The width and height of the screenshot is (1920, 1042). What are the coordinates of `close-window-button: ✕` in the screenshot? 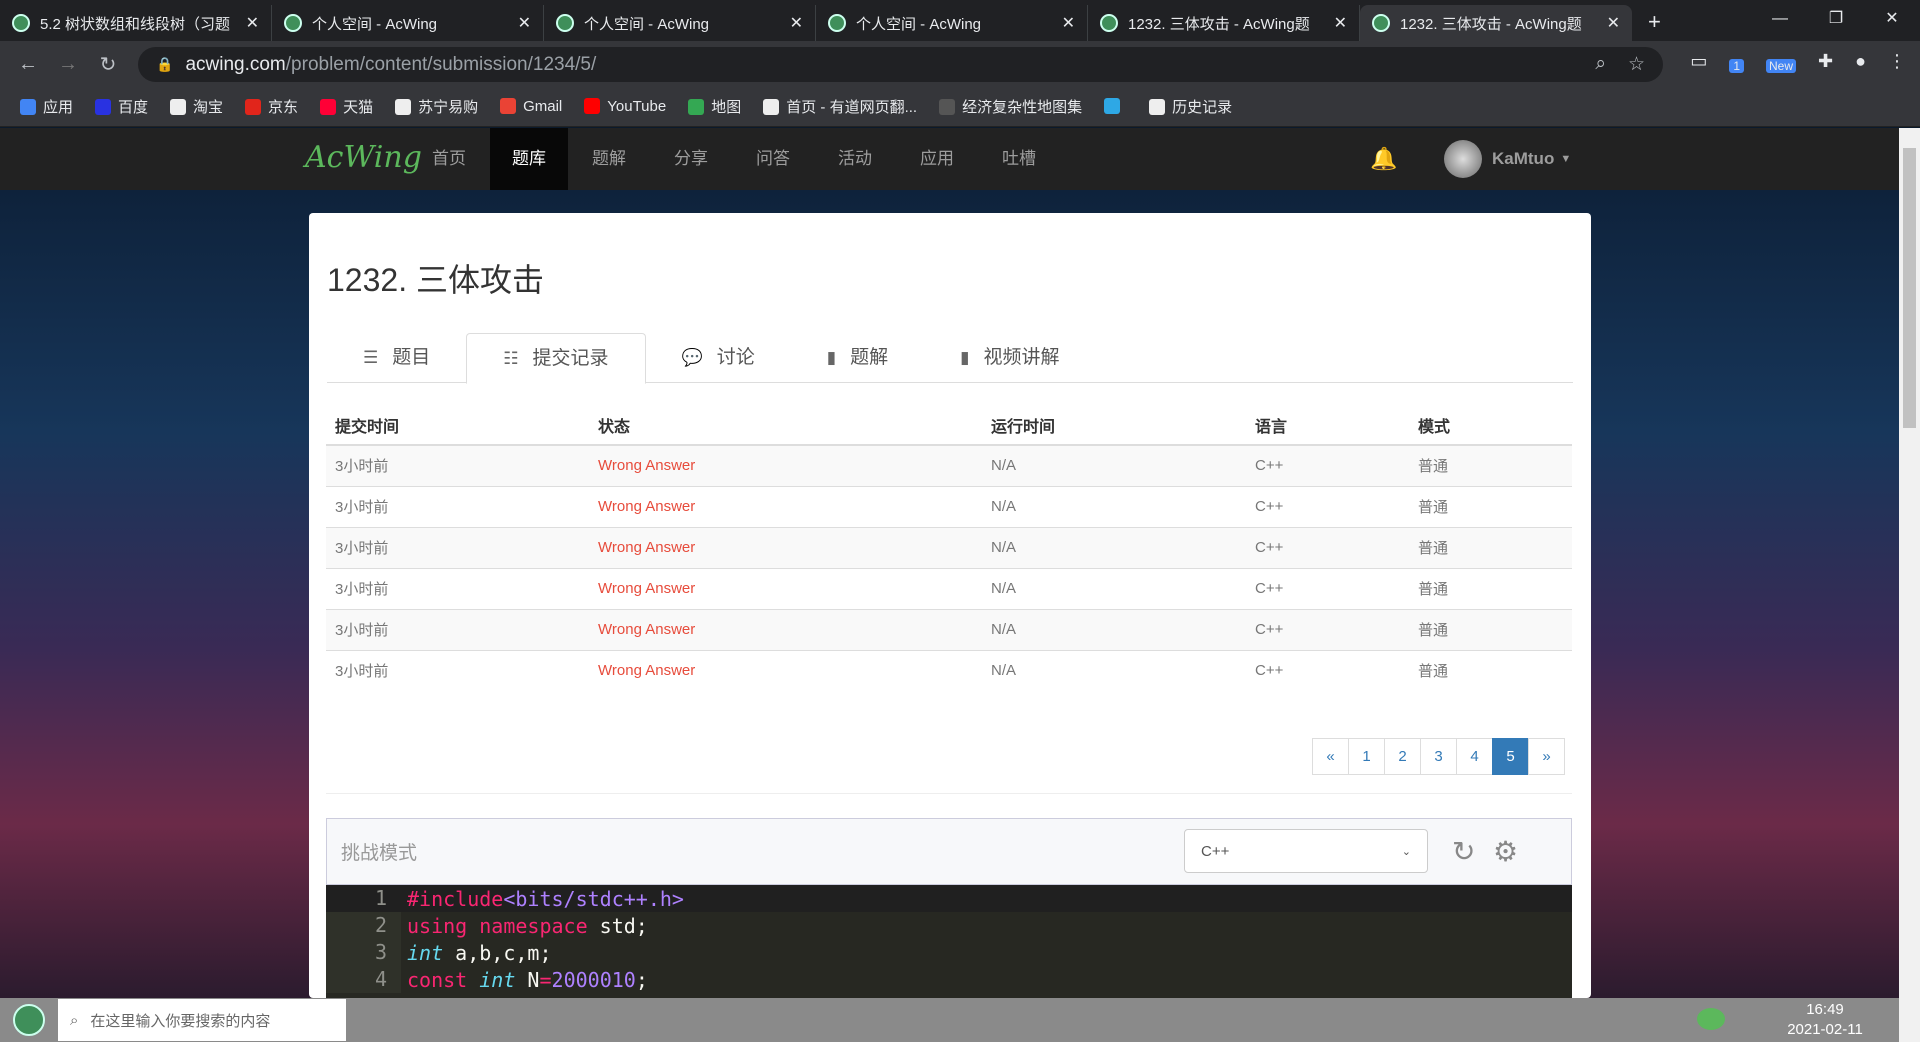 It's located at (1892, 19).